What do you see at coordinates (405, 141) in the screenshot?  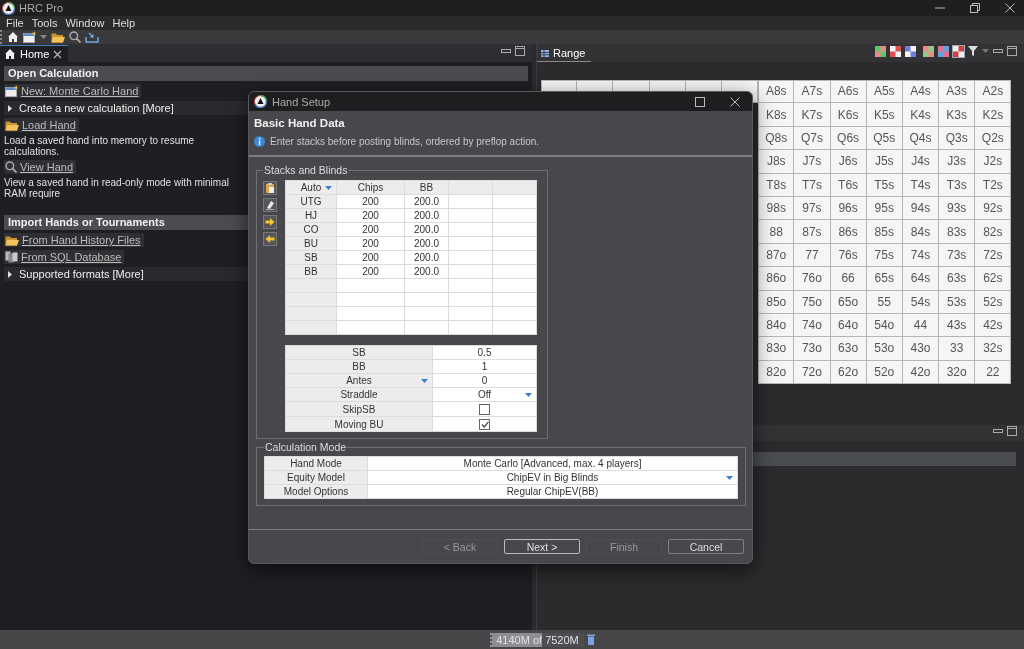 I see `info-text: Enter stacks before posting blinds, ordered by preflop action.` at bounding box center [405, 141].